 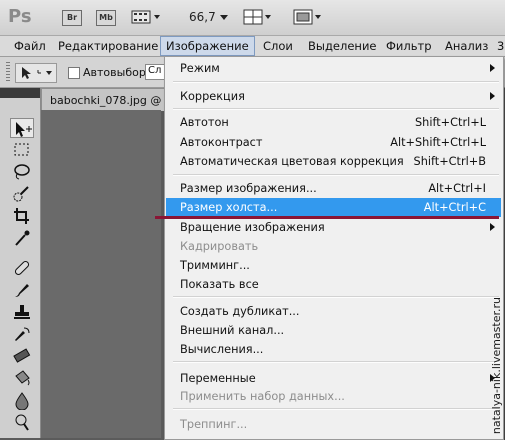 I want to click on view-extras-button, so click(x=145, y=17).